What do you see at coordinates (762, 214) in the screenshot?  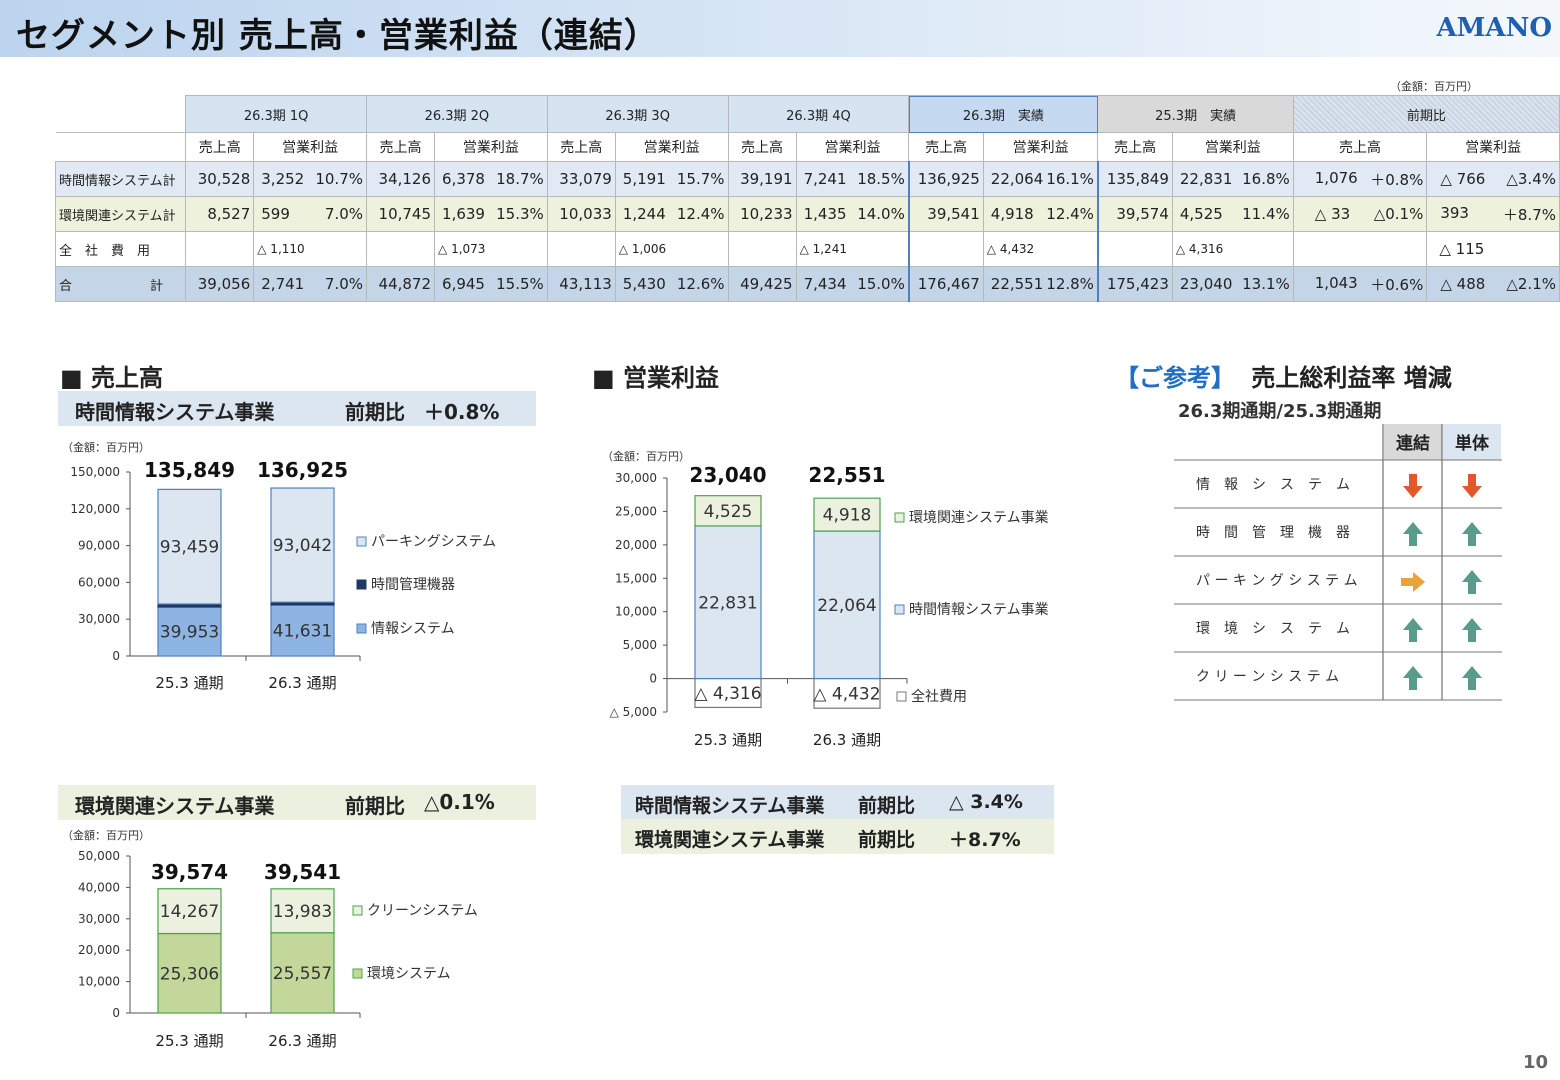 I see `cell-sales: 10,233` at bounding box center [762, 214].